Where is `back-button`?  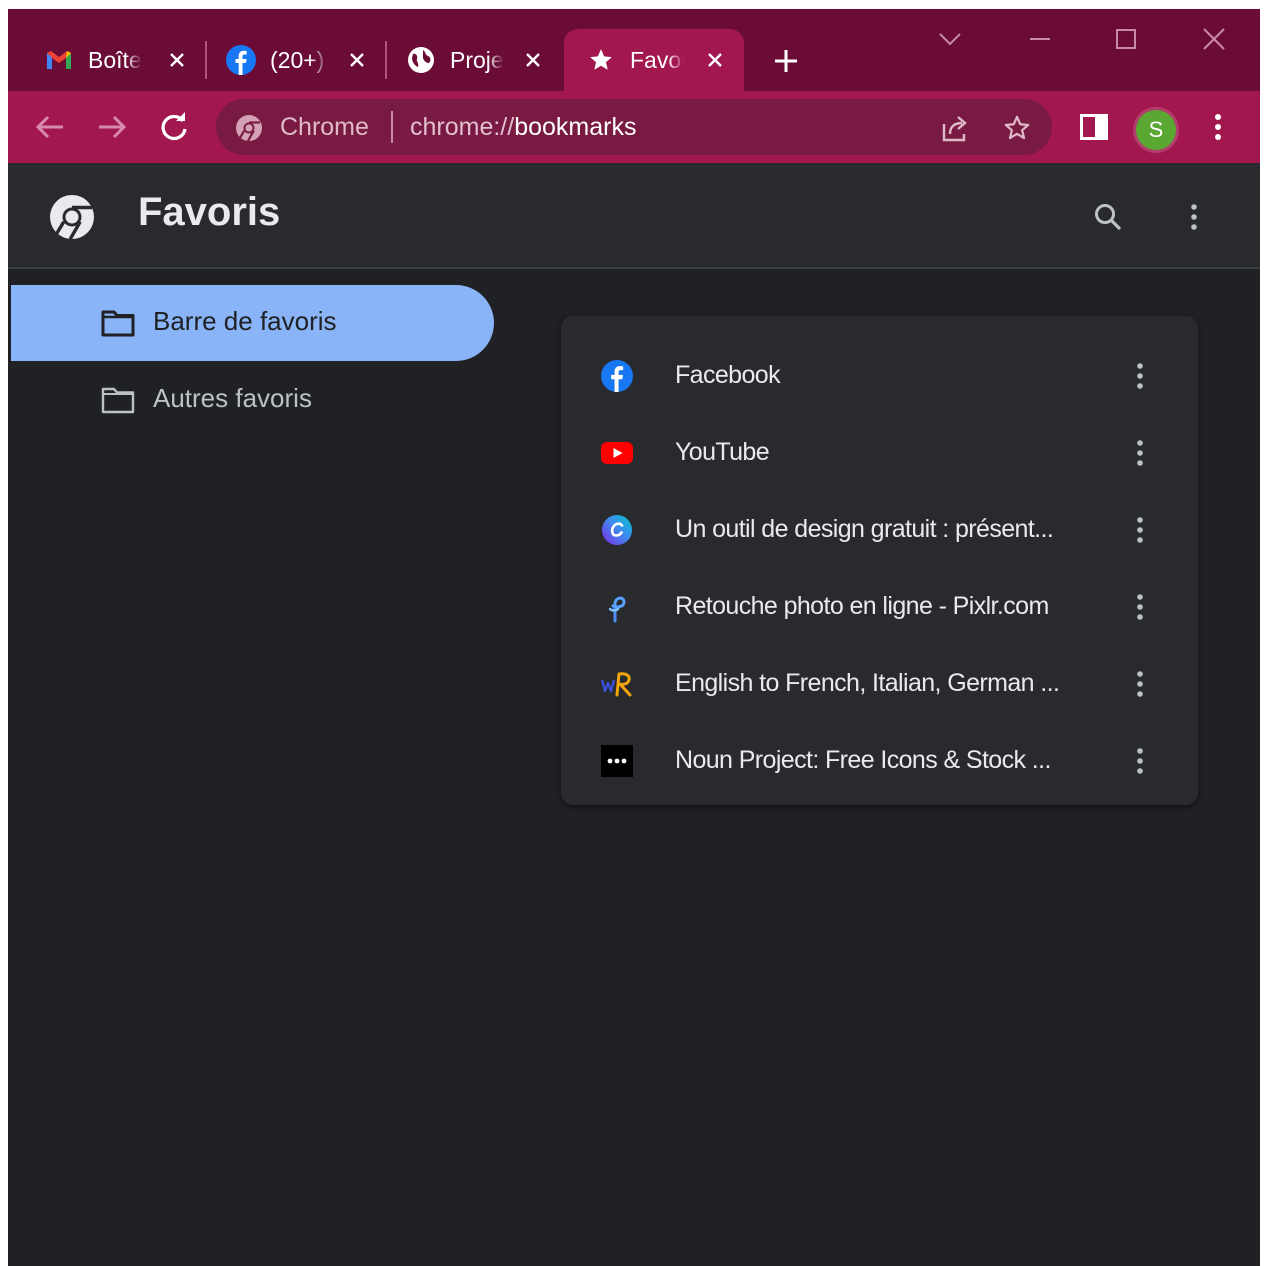 back-button is located at coordinates (50, 127).